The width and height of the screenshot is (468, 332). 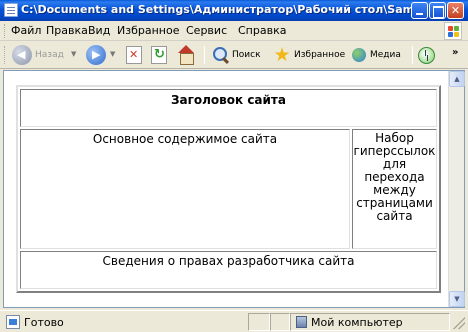 I want to click on menu-help: Справка, so click(x=262, y=30).